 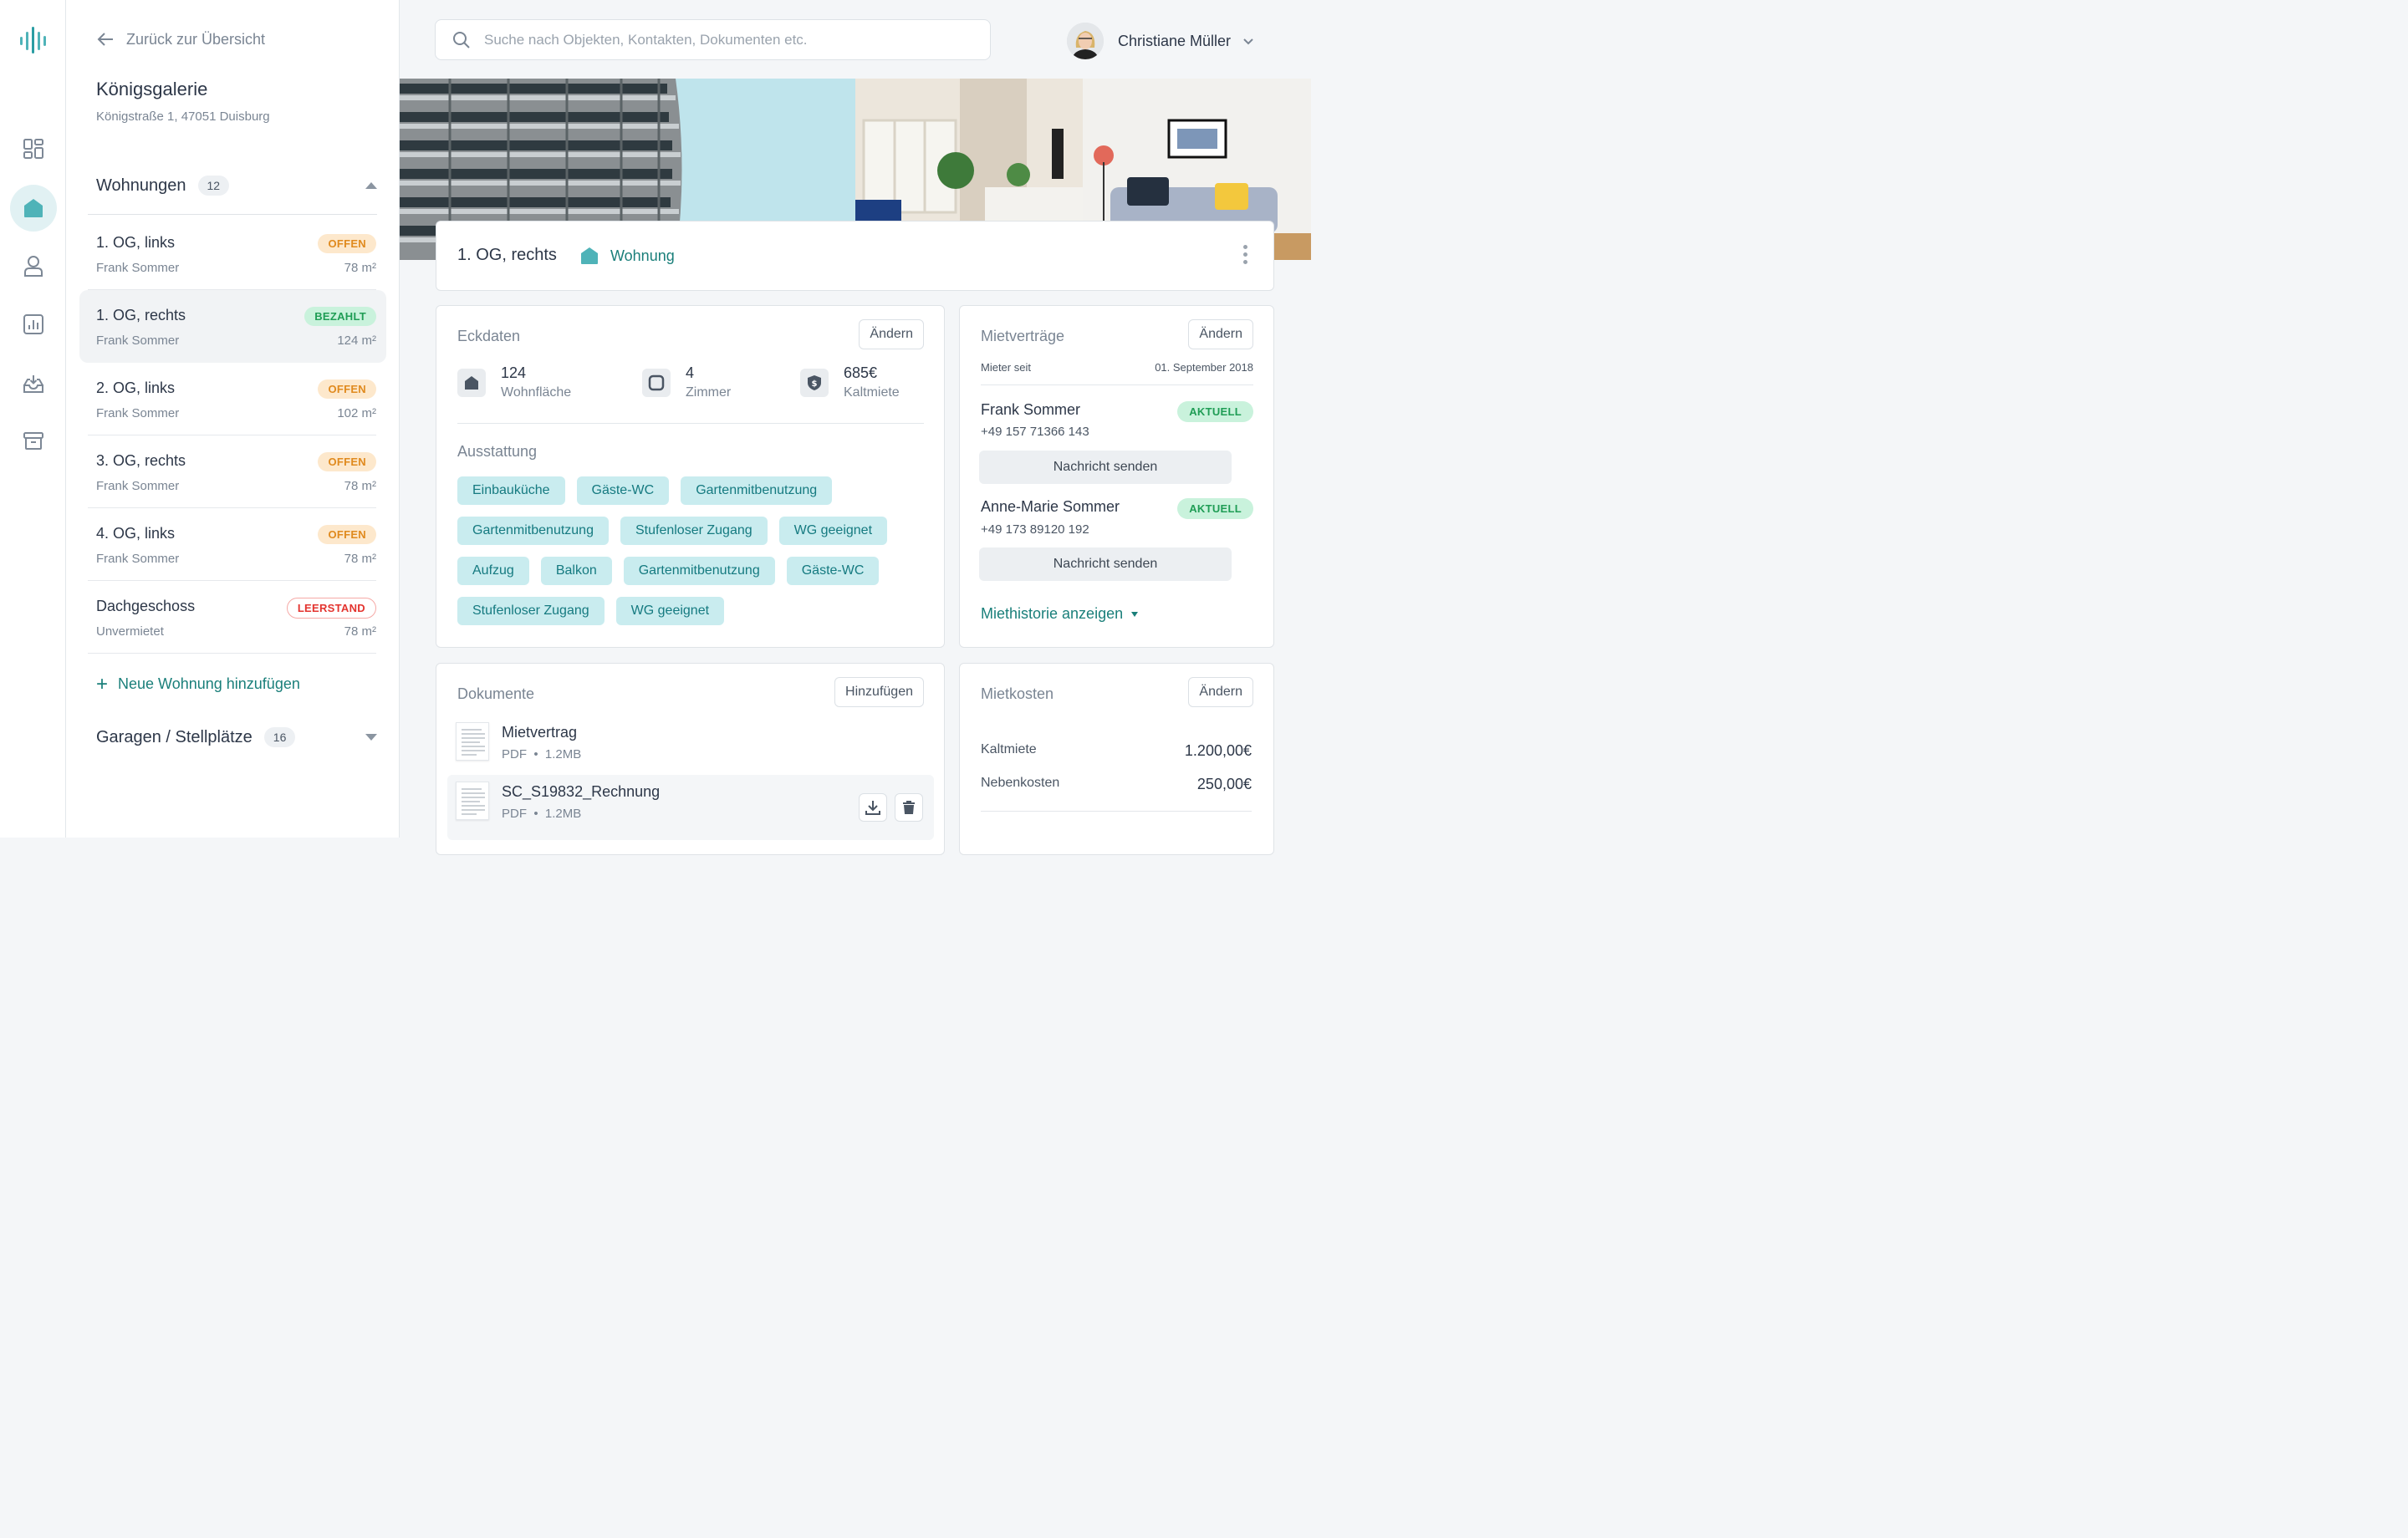 What do you see at coordinates (233, 618) in the screenshot?
I see `unit-item: Dachgeschoss LEERSTAND Unvermietet 78 m²` at bounding box center [233, 618].